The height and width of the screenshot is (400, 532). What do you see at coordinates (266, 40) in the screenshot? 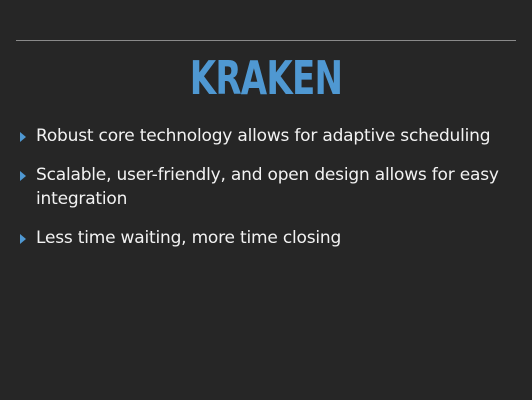
I see `title-divider-line` at bounding box center [266, 40].